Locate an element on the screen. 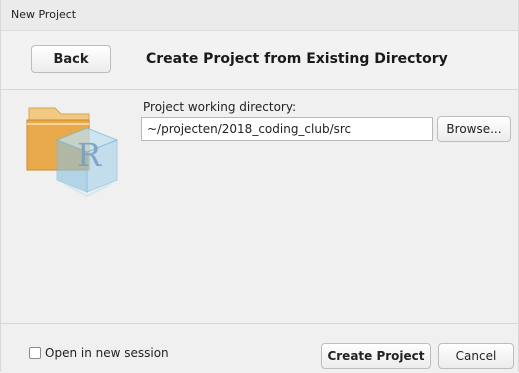 The width and height of the screenshot is (519, 373). new-session-option: Open in new session is located at coordinates (99, 353).